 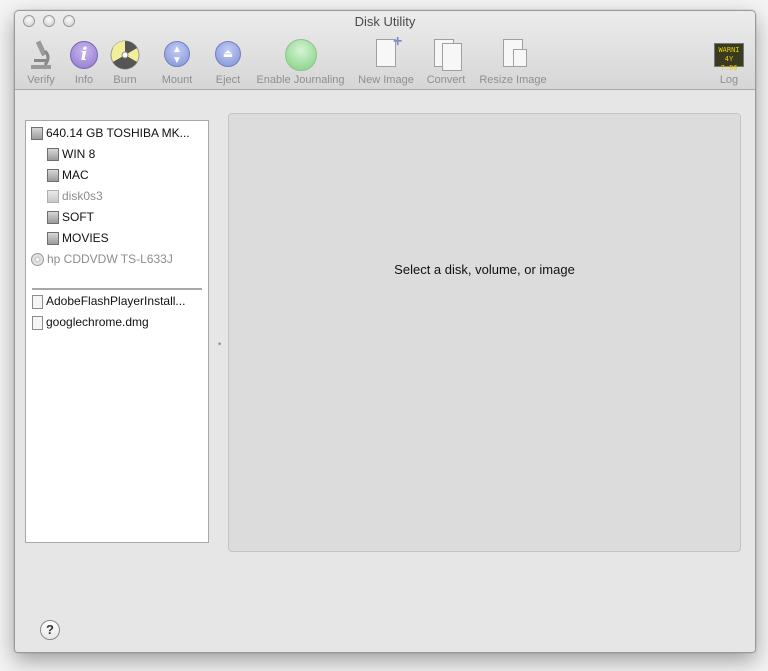 What do you see at coordinates (446, 80) in the screenshot?
I see `convert-label: Convert` at bounding box center [446, 80].